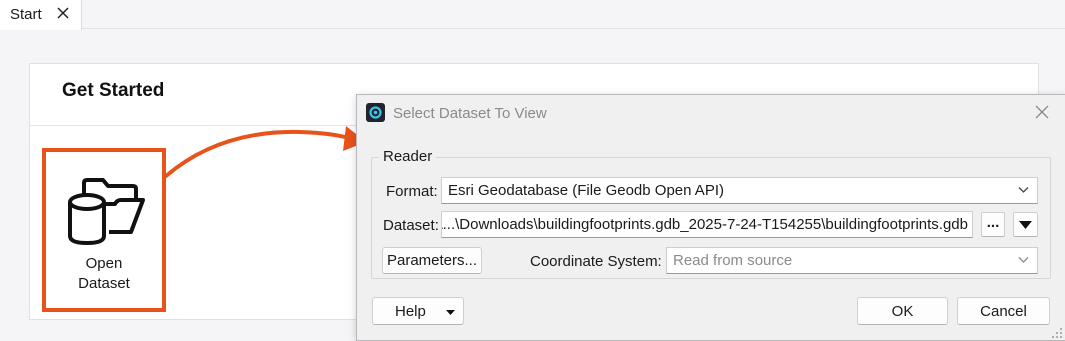 This screenshot has width=1065, height=341. Describe the element at coordinates (596, 261) in the screenshot. I see `coordinate-system-label: Coordinate System:` at that location.